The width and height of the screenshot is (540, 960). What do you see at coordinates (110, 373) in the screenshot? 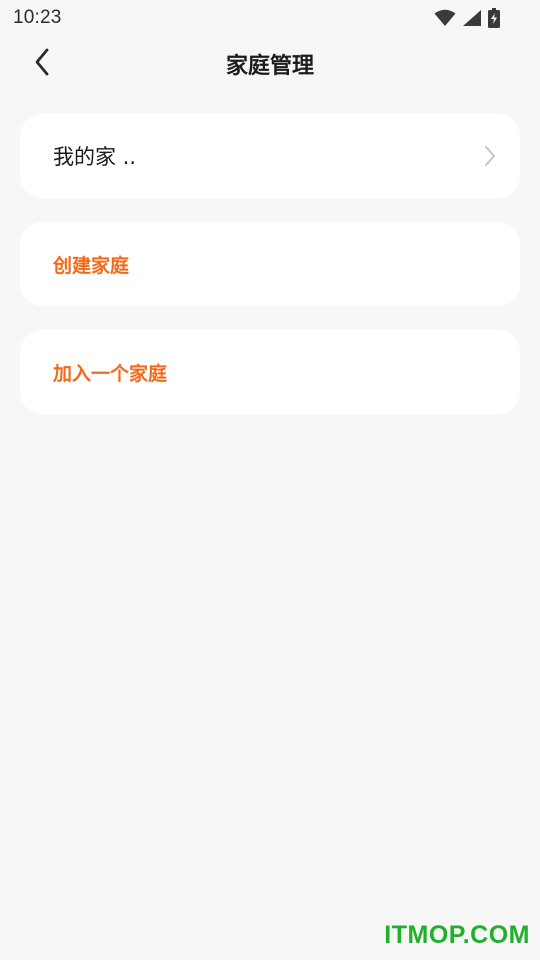
I see `join-home-label: 加入一个家庭` at bounding box center [110, 373].